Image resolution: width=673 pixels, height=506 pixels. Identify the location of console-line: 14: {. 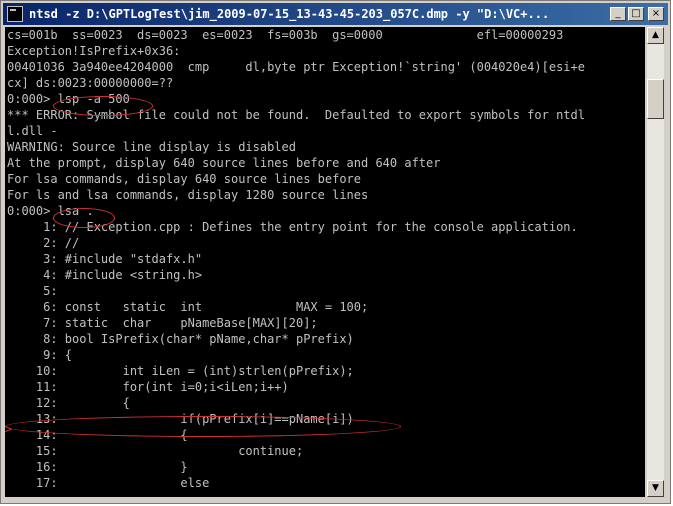
(97, 435).